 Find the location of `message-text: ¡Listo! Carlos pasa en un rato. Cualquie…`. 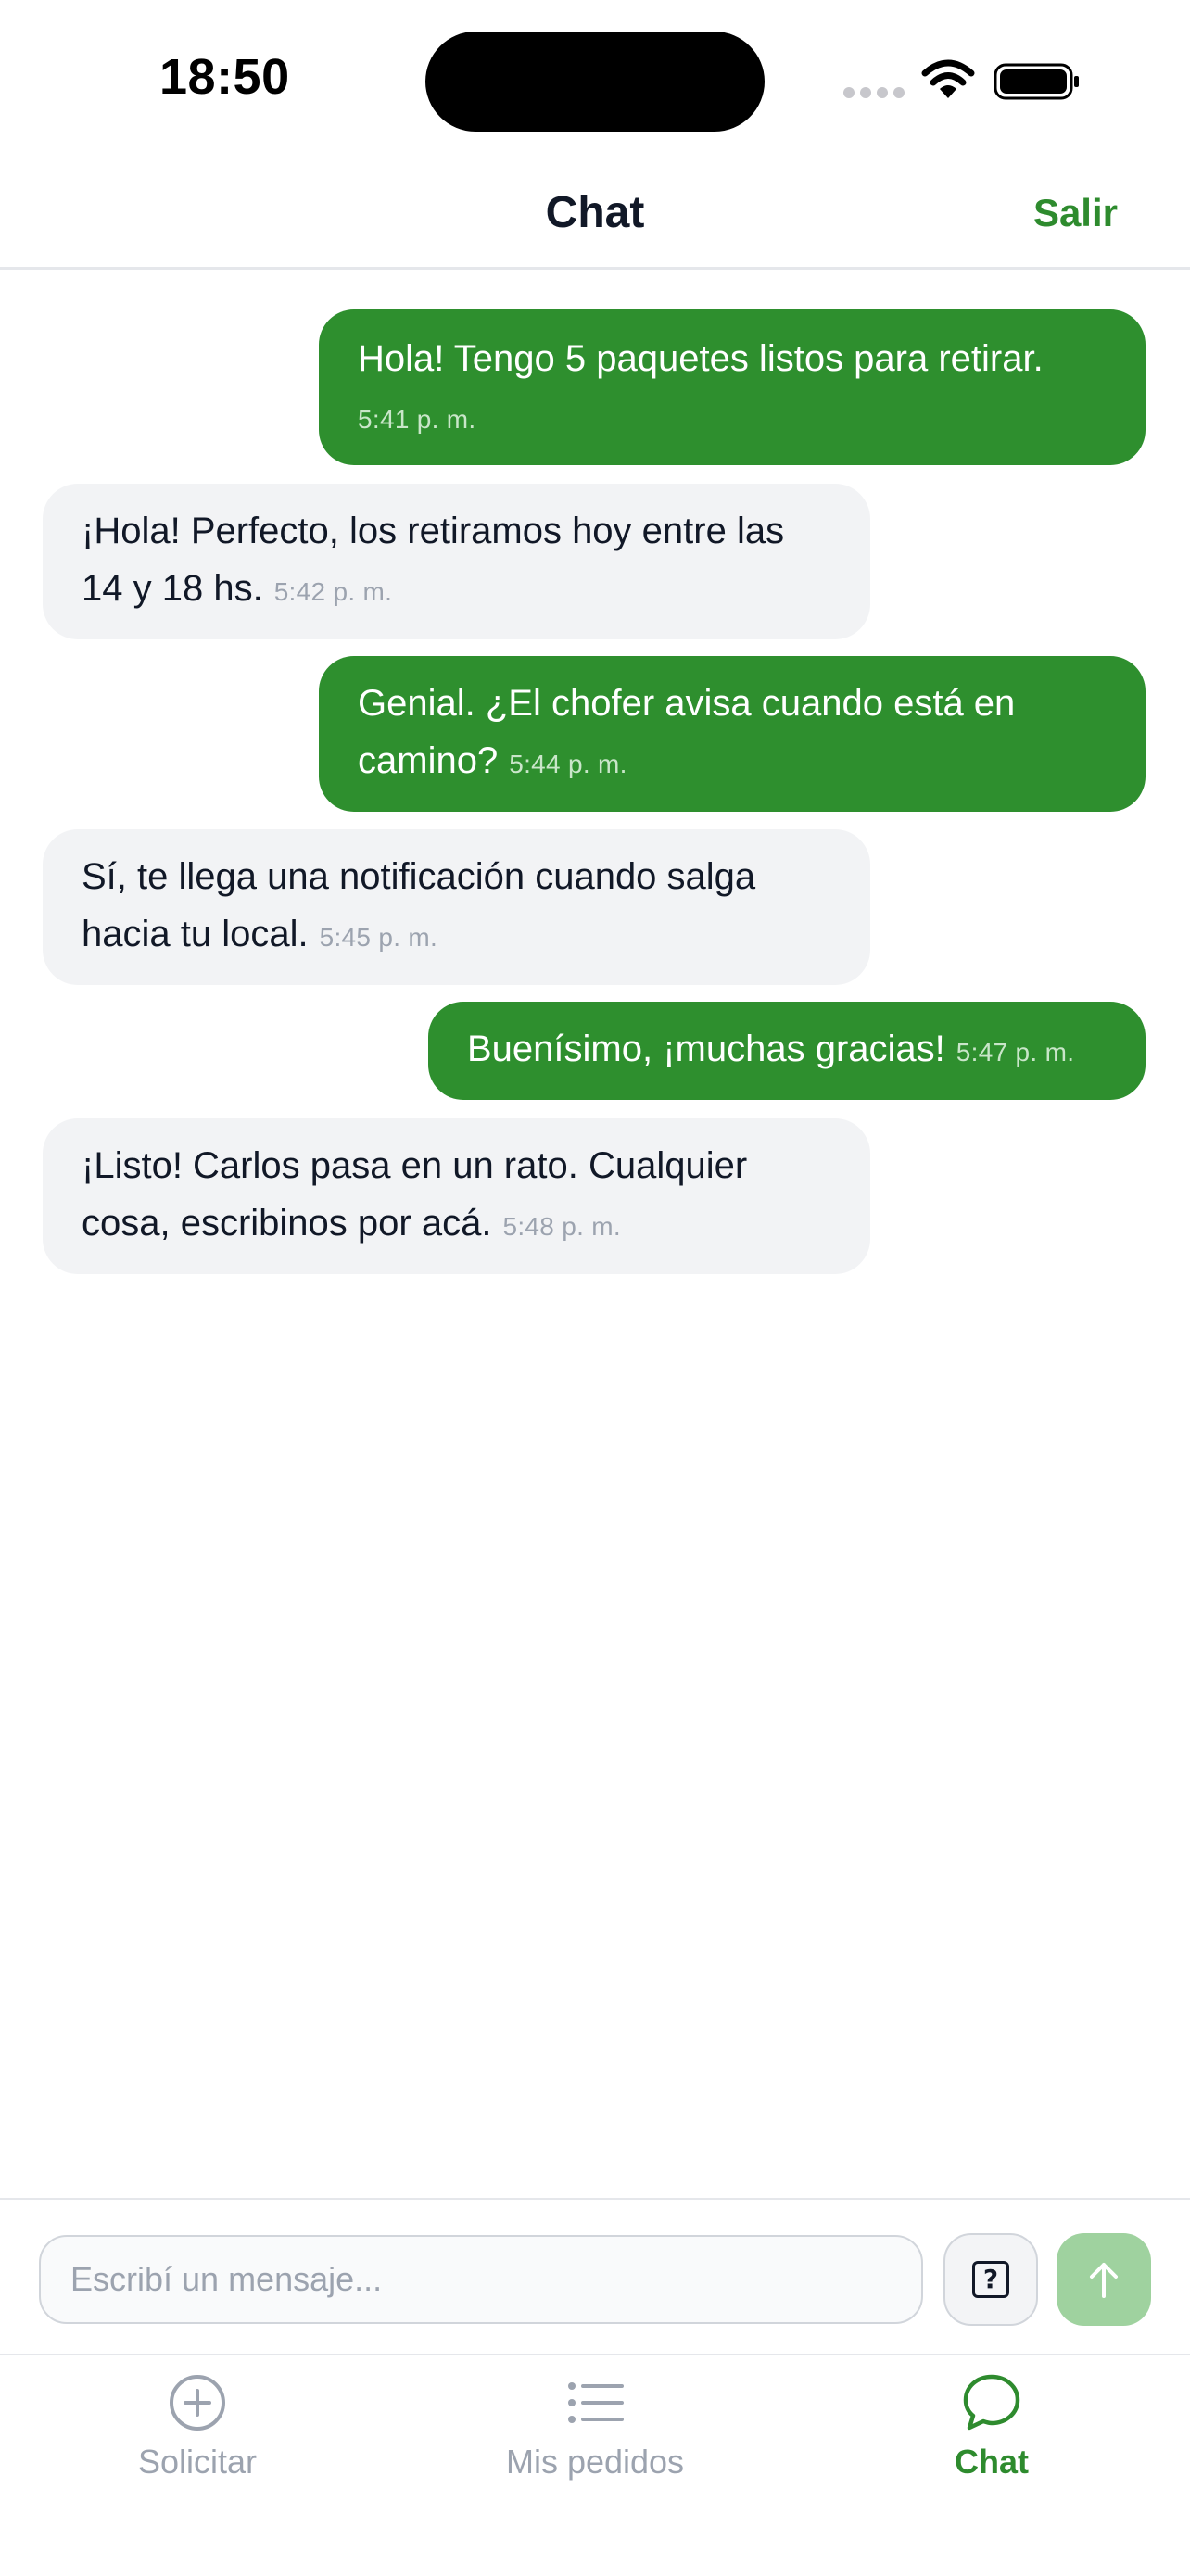

message-text: ¡Listo! Carlos pasa en un rato. Cualquie… is located at coordinates (415, 1194).